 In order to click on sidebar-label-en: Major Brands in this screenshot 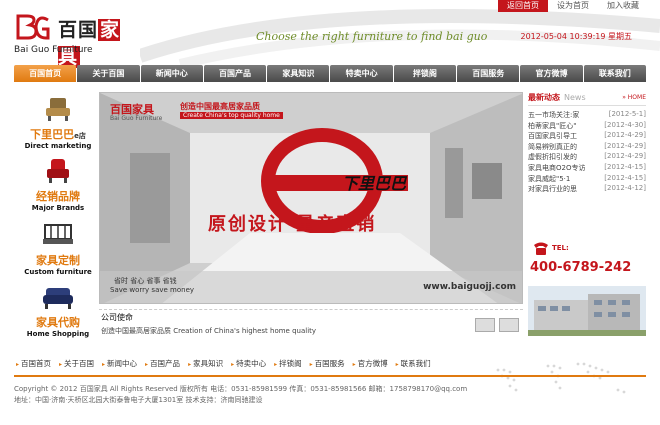, I will do `click(58, 208)`.